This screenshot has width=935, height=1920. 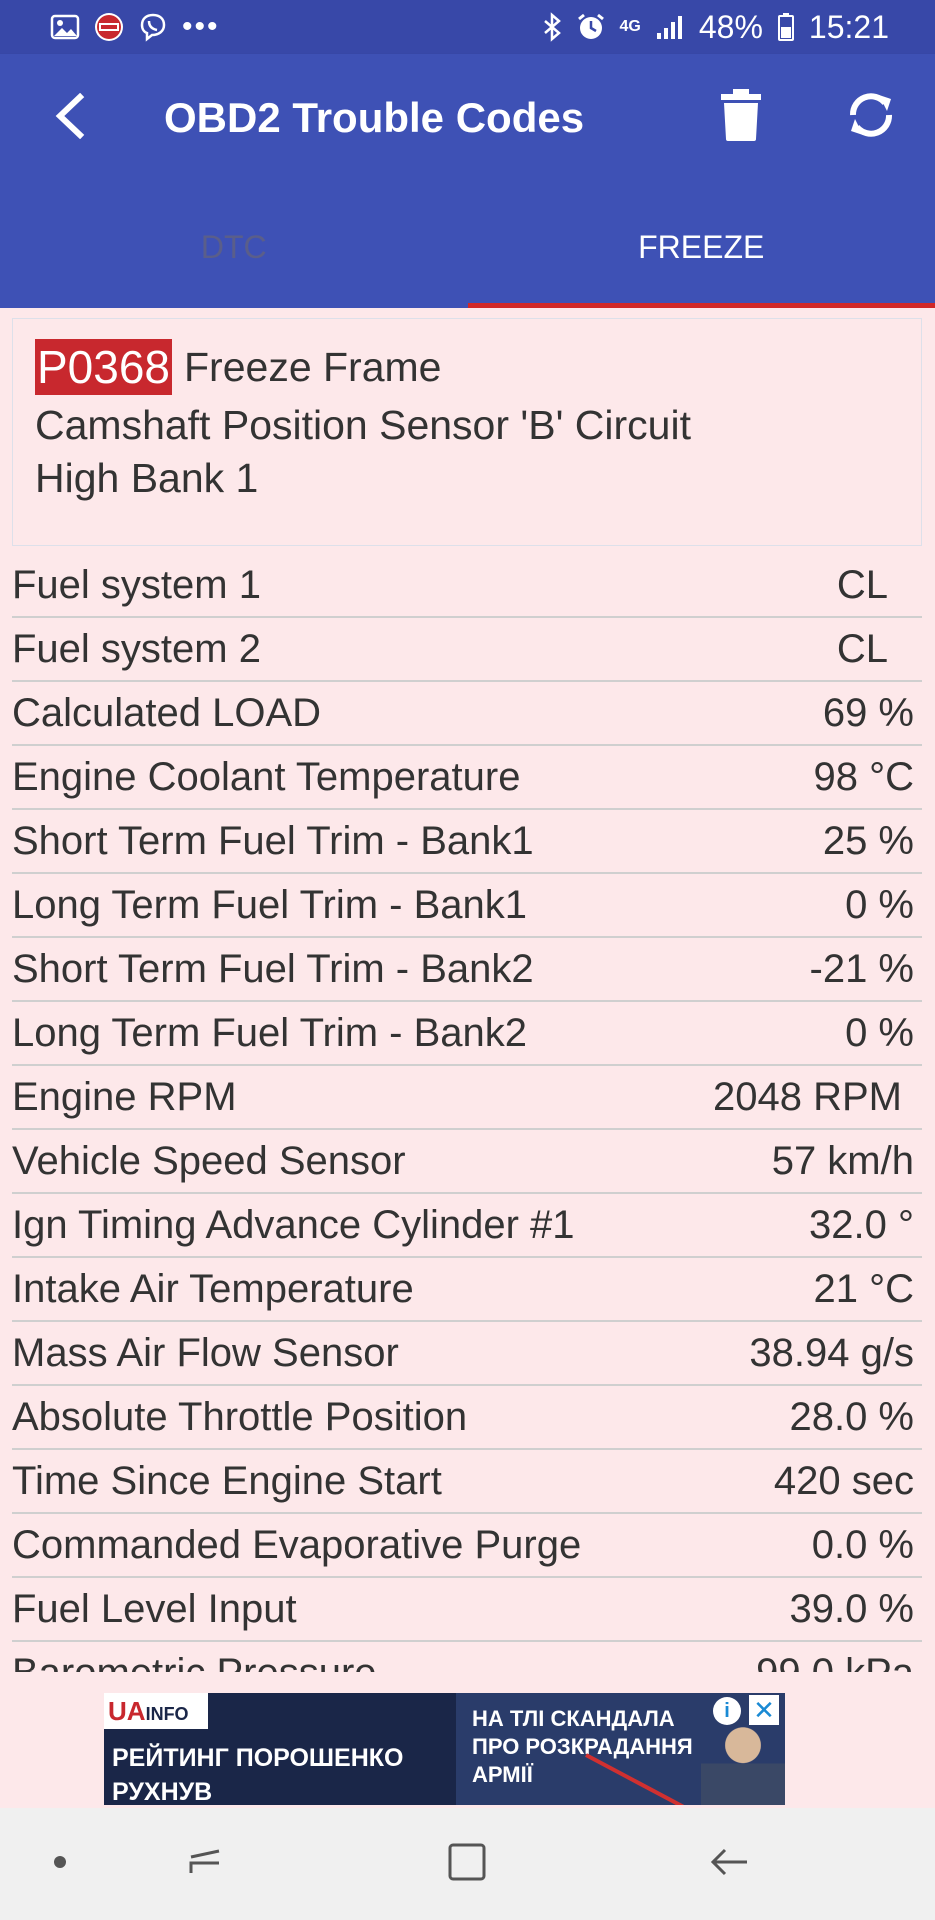 What do you see at coordinates (109, 27) in the screenshot?
I see `vin-app-icon` at bounding box center [109, 27].